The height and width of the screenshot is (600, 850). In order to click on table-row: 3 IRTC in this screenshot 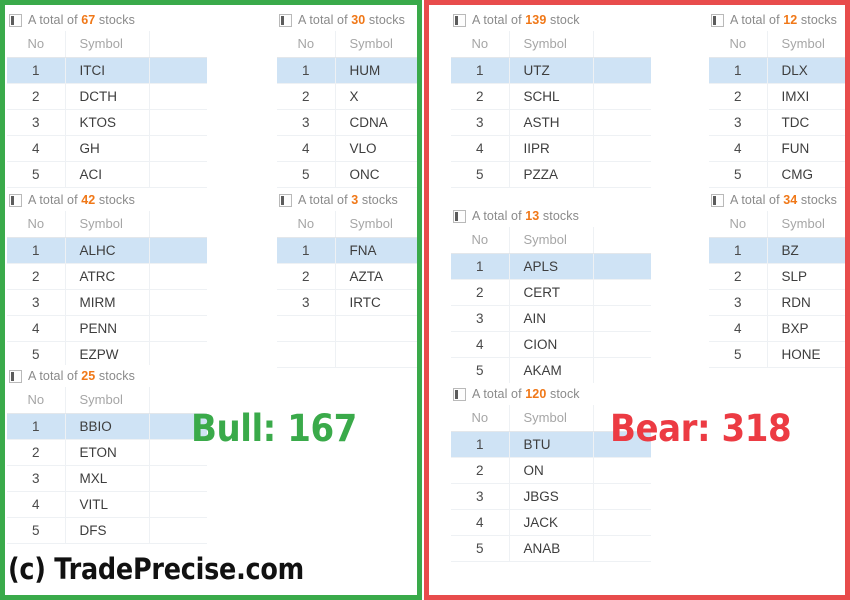, I will do `click(347, 302)`.